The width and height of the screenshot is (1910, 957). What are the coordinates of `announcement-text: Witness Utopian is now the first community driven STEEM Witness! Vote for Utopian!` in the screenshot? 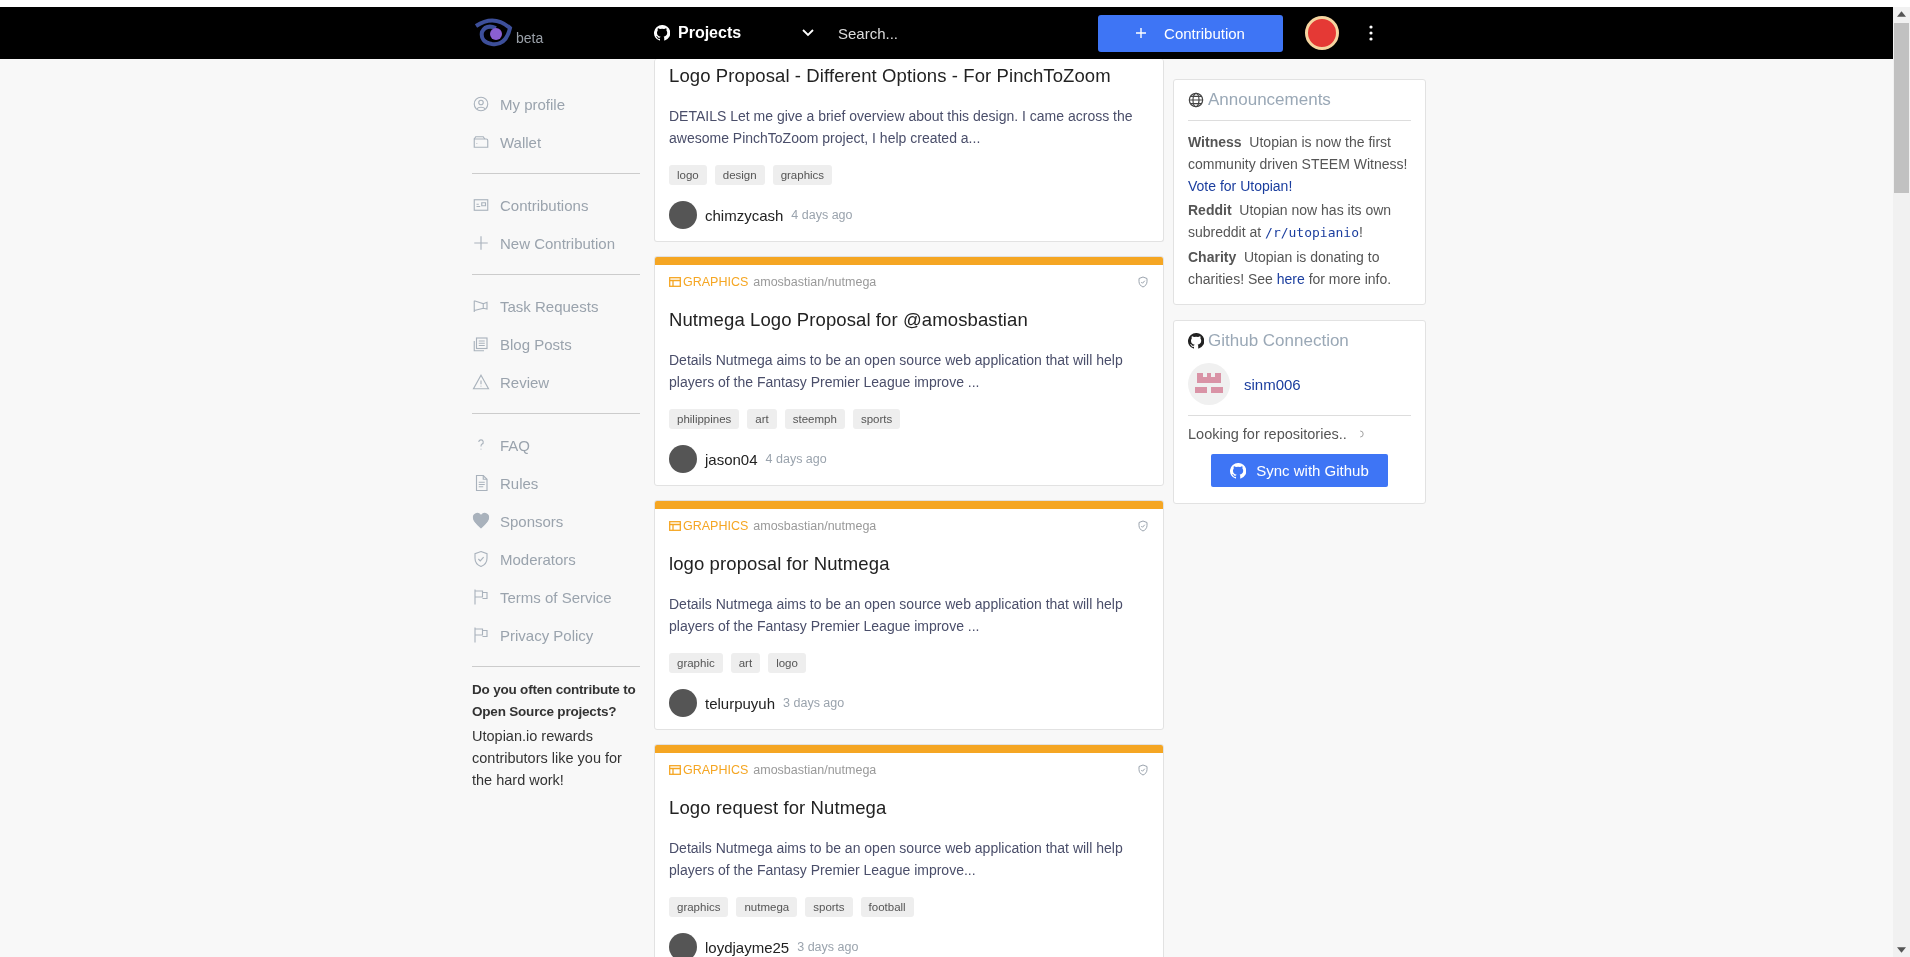 It's located at (1298, 164).